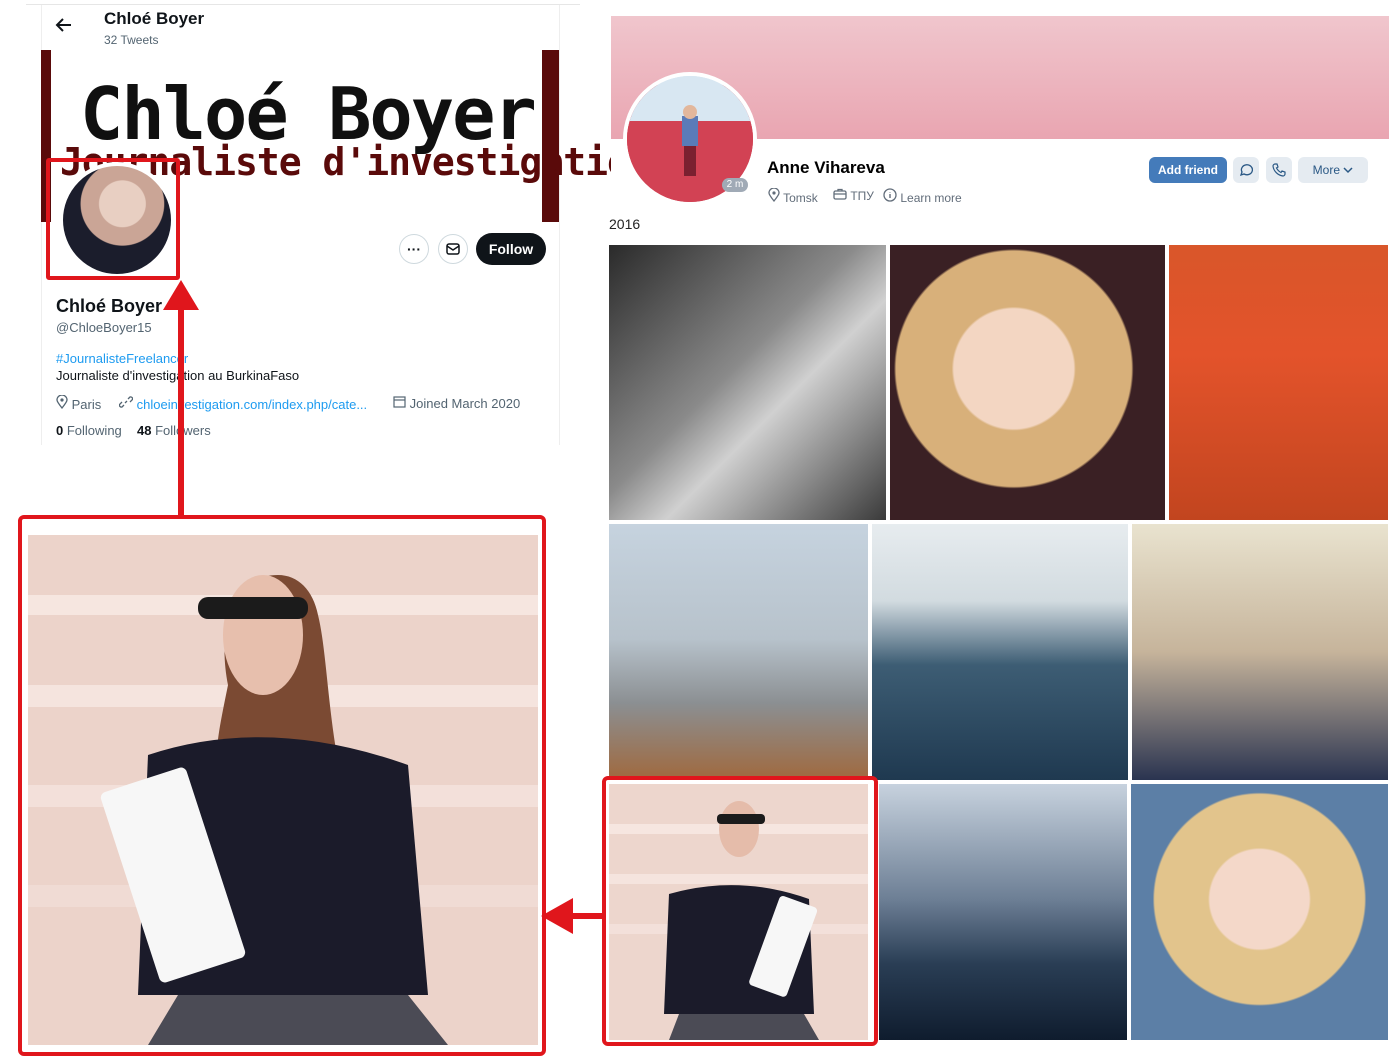 This screenshot has width=1400, height=1064. What do you see at coordinates (181, 295) in the screenshot?
I see `arrow-up-head` at bounding box center [181, 295].